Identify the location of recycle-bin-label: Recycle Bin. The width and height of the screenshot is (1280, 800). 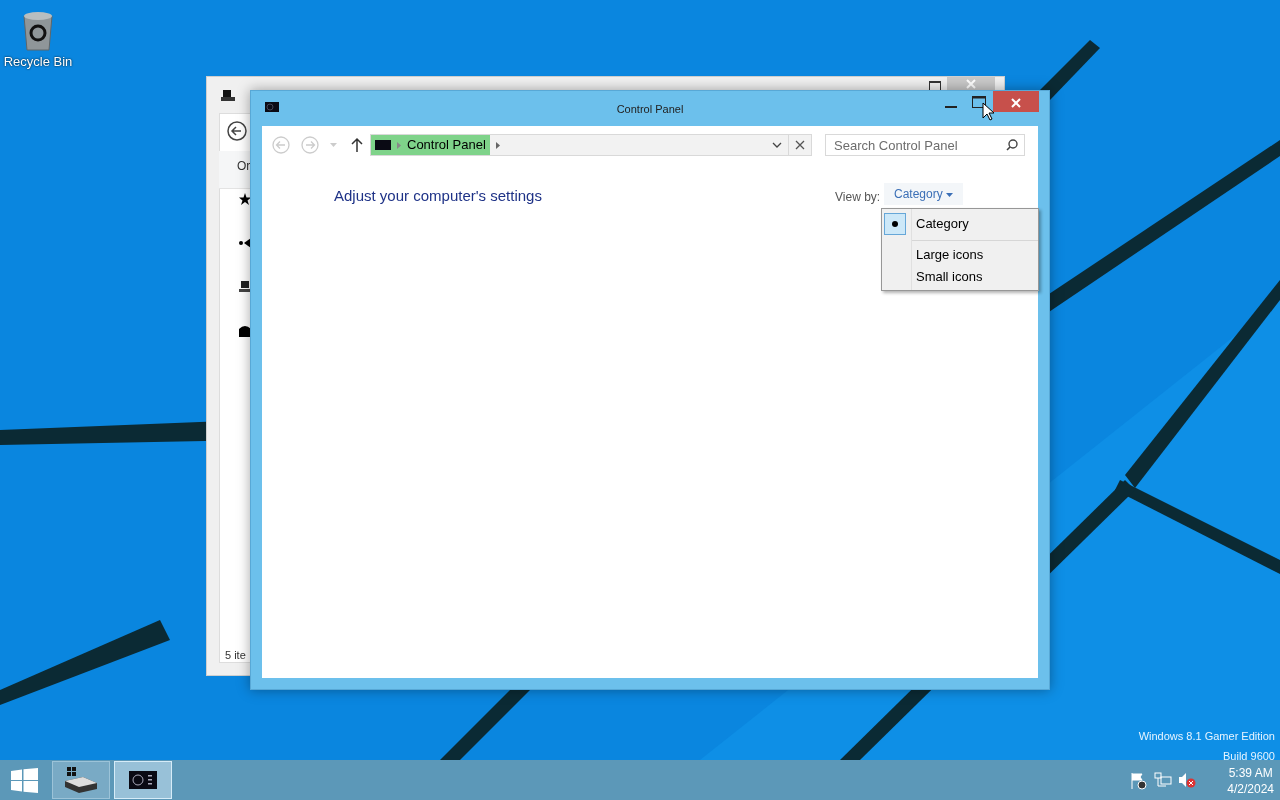
(38, 62).